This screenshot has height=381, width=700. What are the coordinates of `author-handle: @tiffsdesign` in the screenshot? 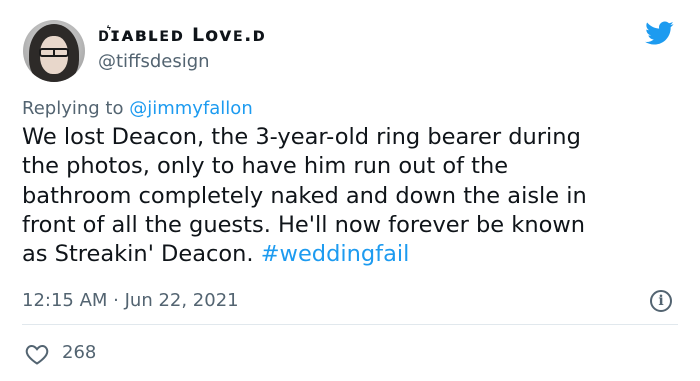 It's located at (154, 61).